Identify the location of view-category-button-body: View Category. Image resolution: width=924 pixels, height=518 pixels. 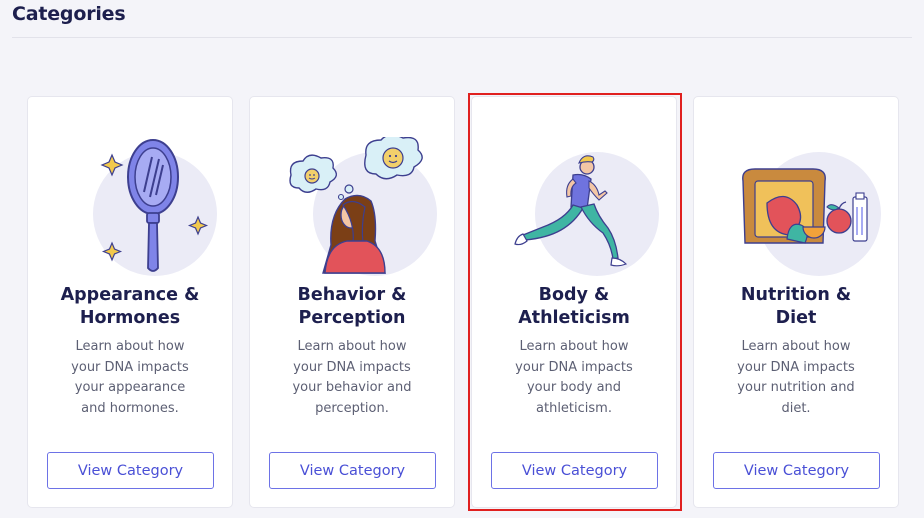
(574, 470).